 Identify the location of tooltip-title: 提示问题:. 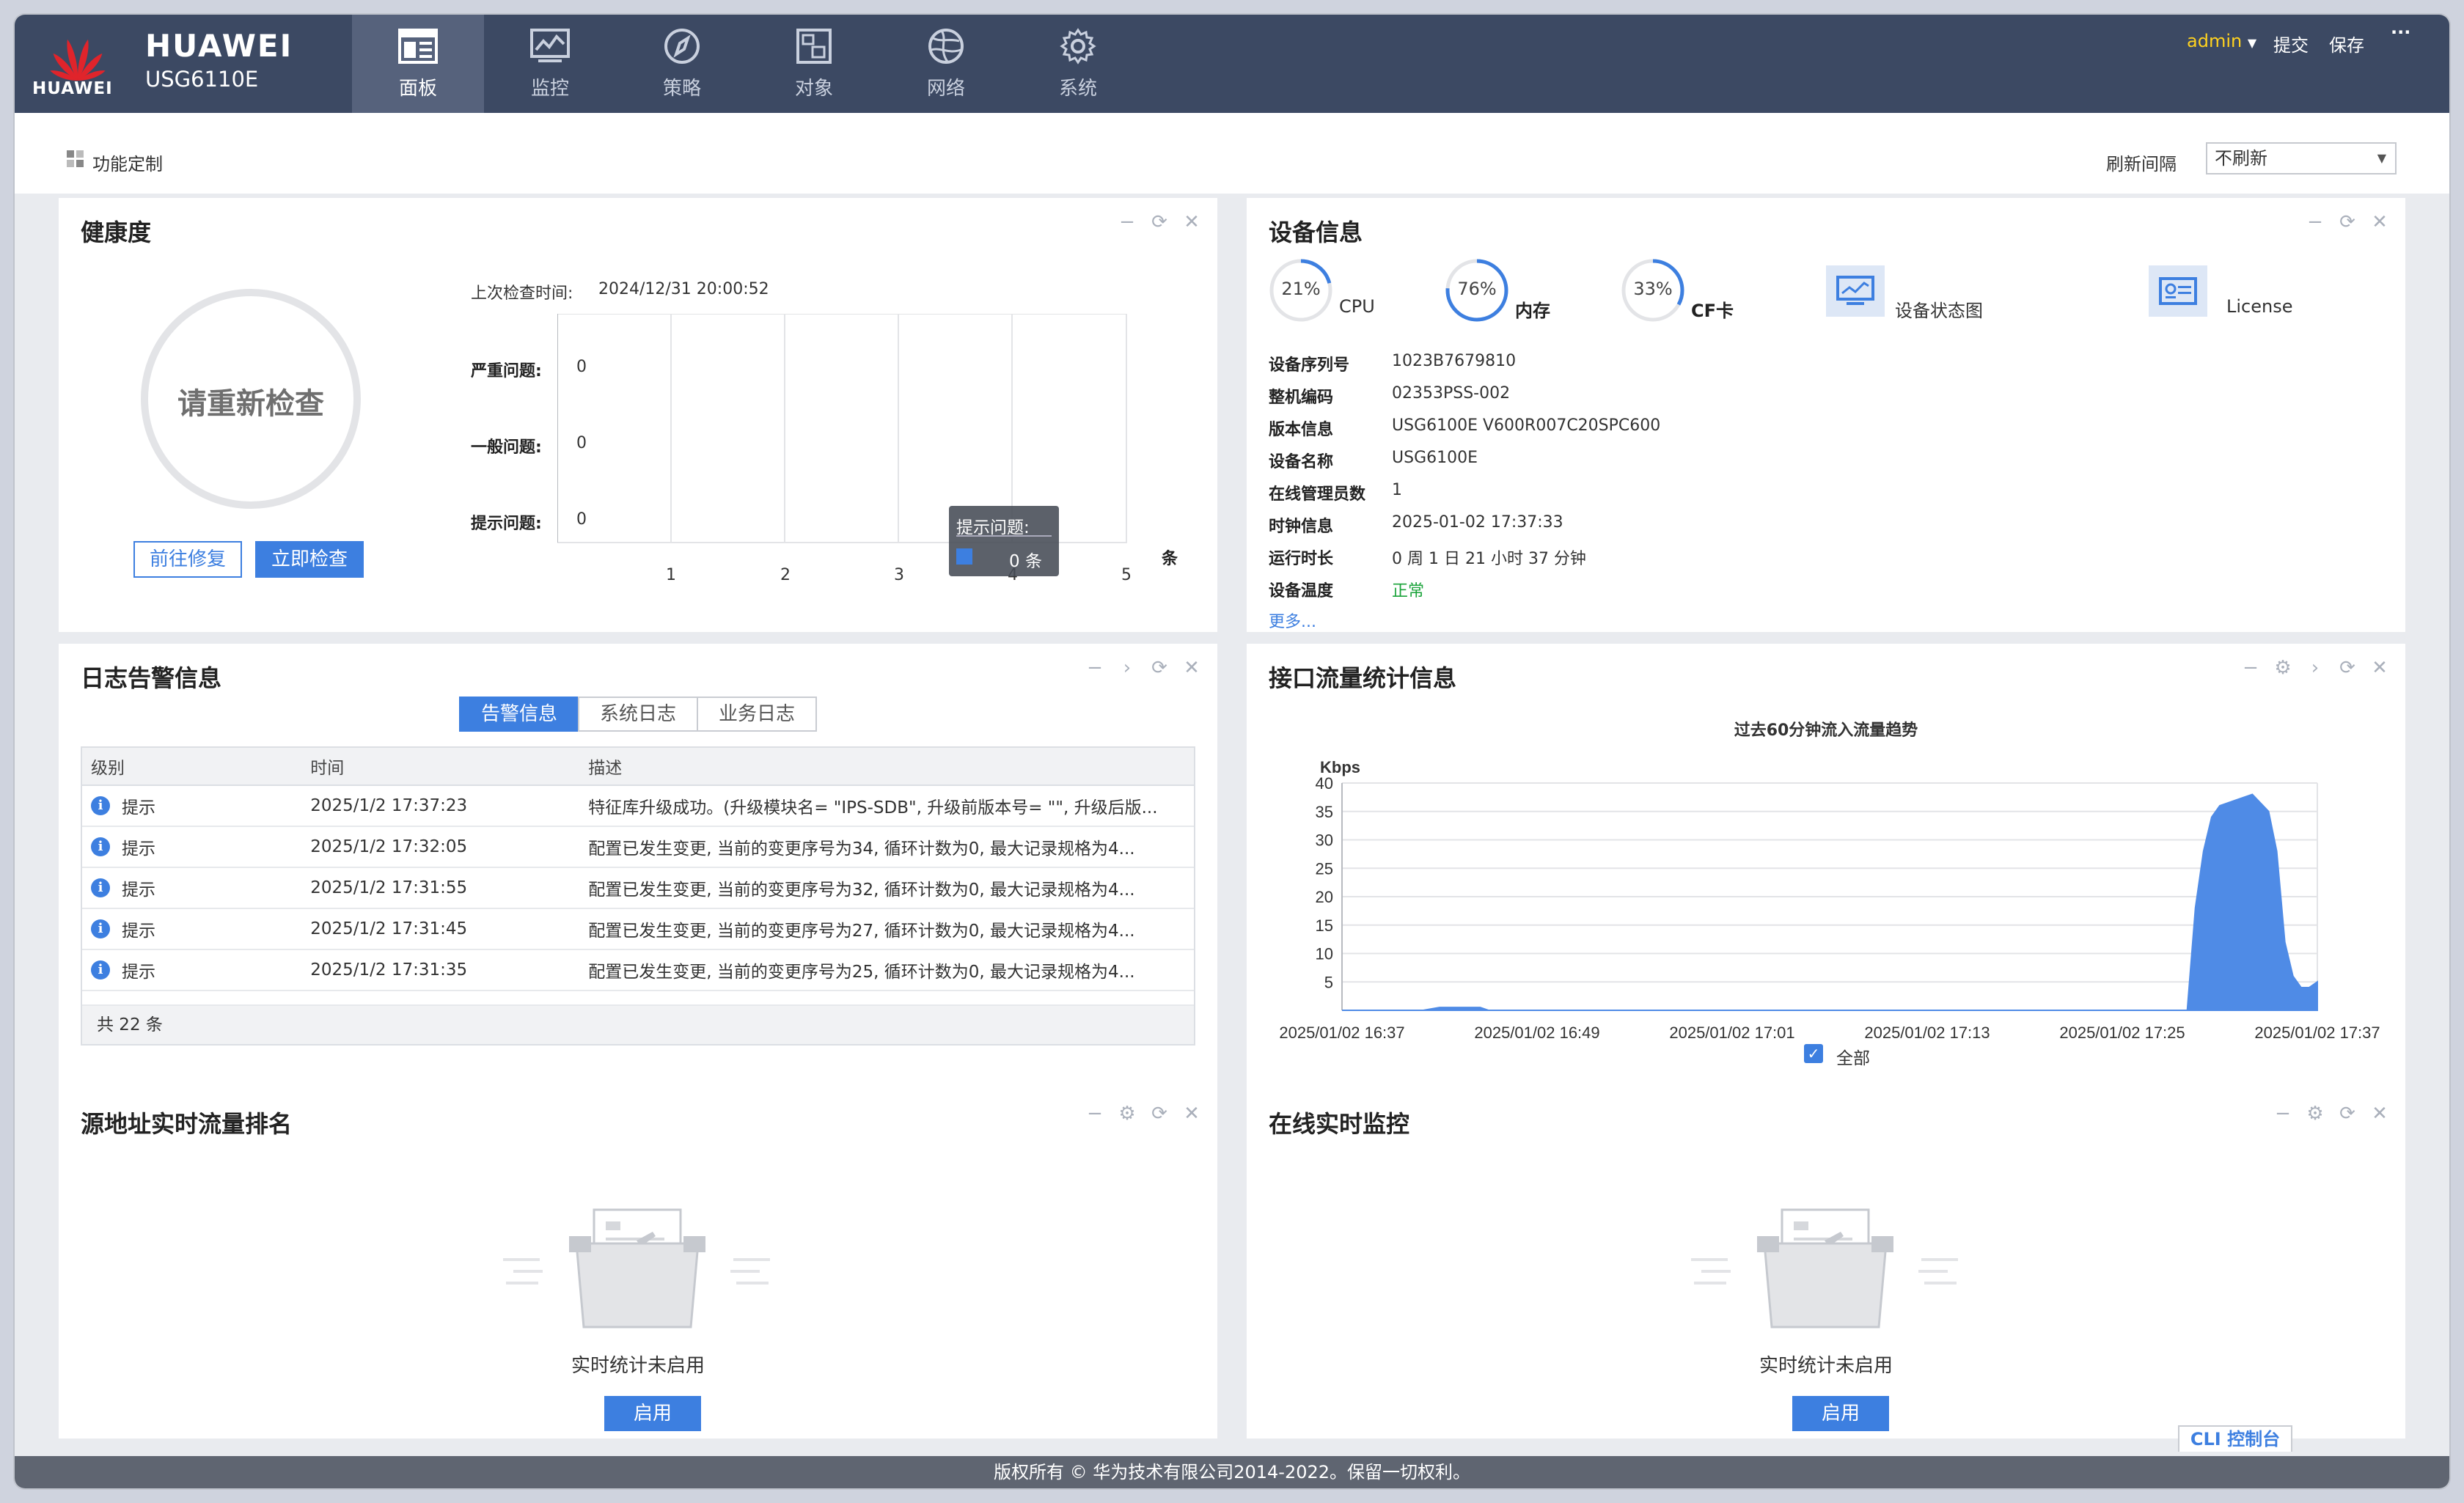
(993, 527).